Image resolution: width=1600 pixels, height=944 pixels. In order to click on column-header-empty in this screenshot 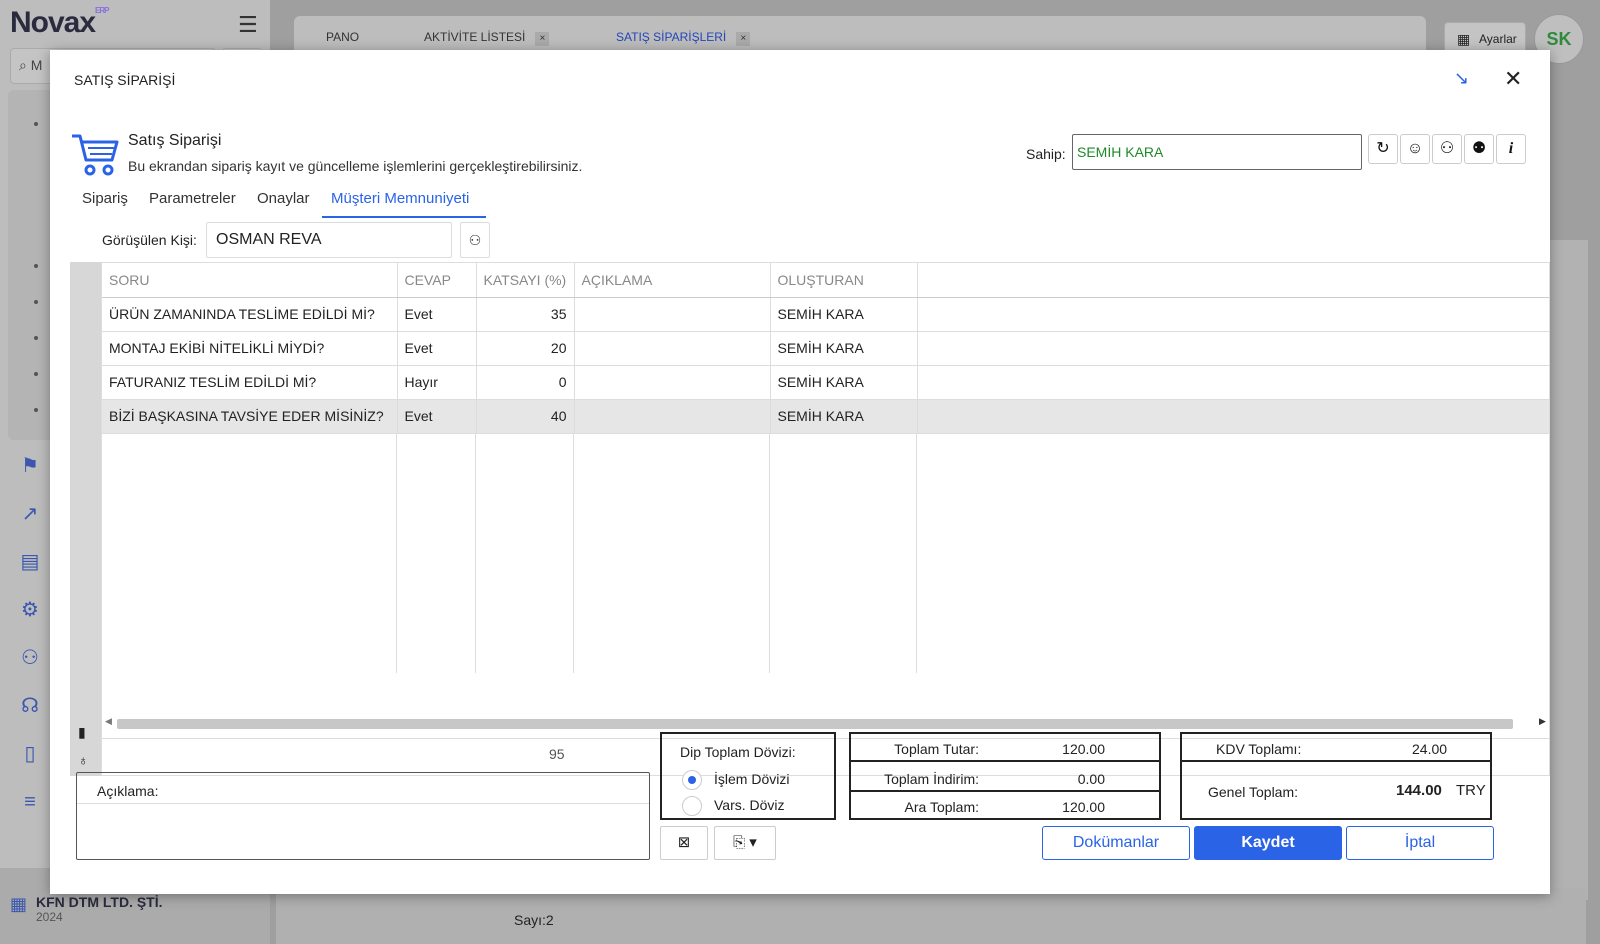, I will do `click(1233, 280)`.